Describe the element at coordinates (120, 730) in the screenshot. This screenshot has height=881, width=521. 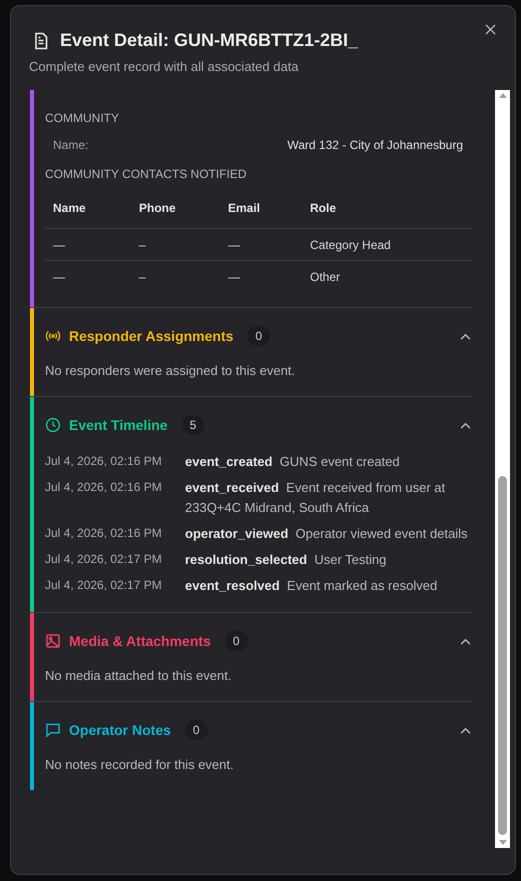
I see `section-title: Operator Notes` at that location.